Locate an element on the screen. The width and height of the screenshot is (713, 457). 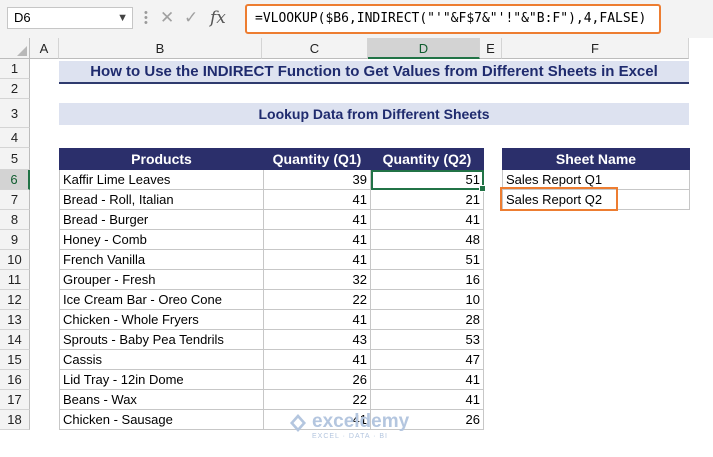
q2-cell: 51 is located at coordinates (427, 259).